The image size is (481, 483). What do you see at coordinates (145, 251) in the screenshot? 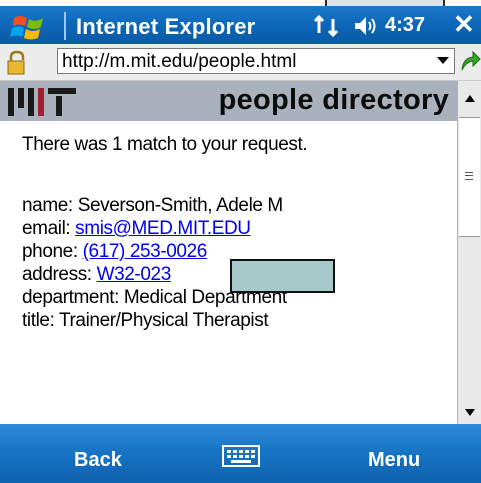
I see `phone-link: (617) 253-0026` at bounding box center [145, 251].